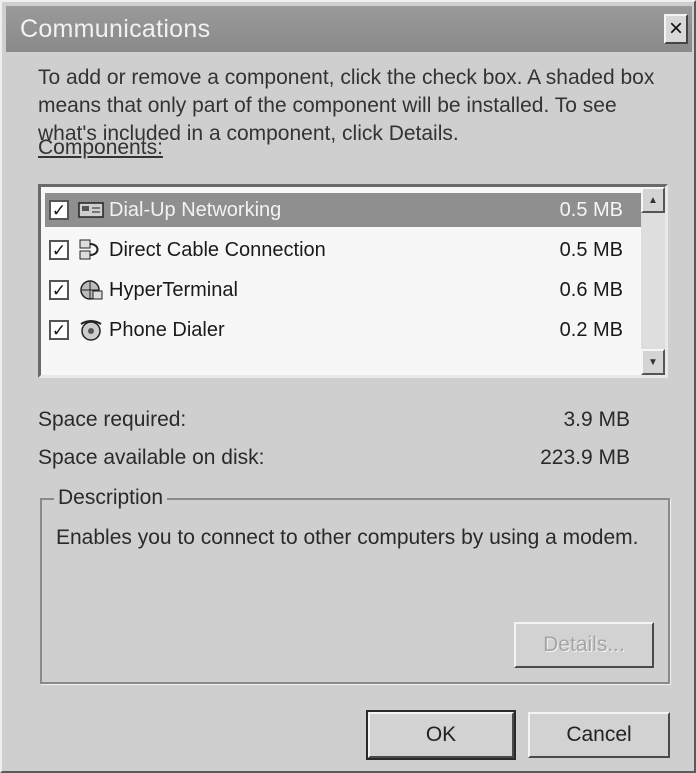  I want to click on component-size: 0.6 MB, so click(591, 289).